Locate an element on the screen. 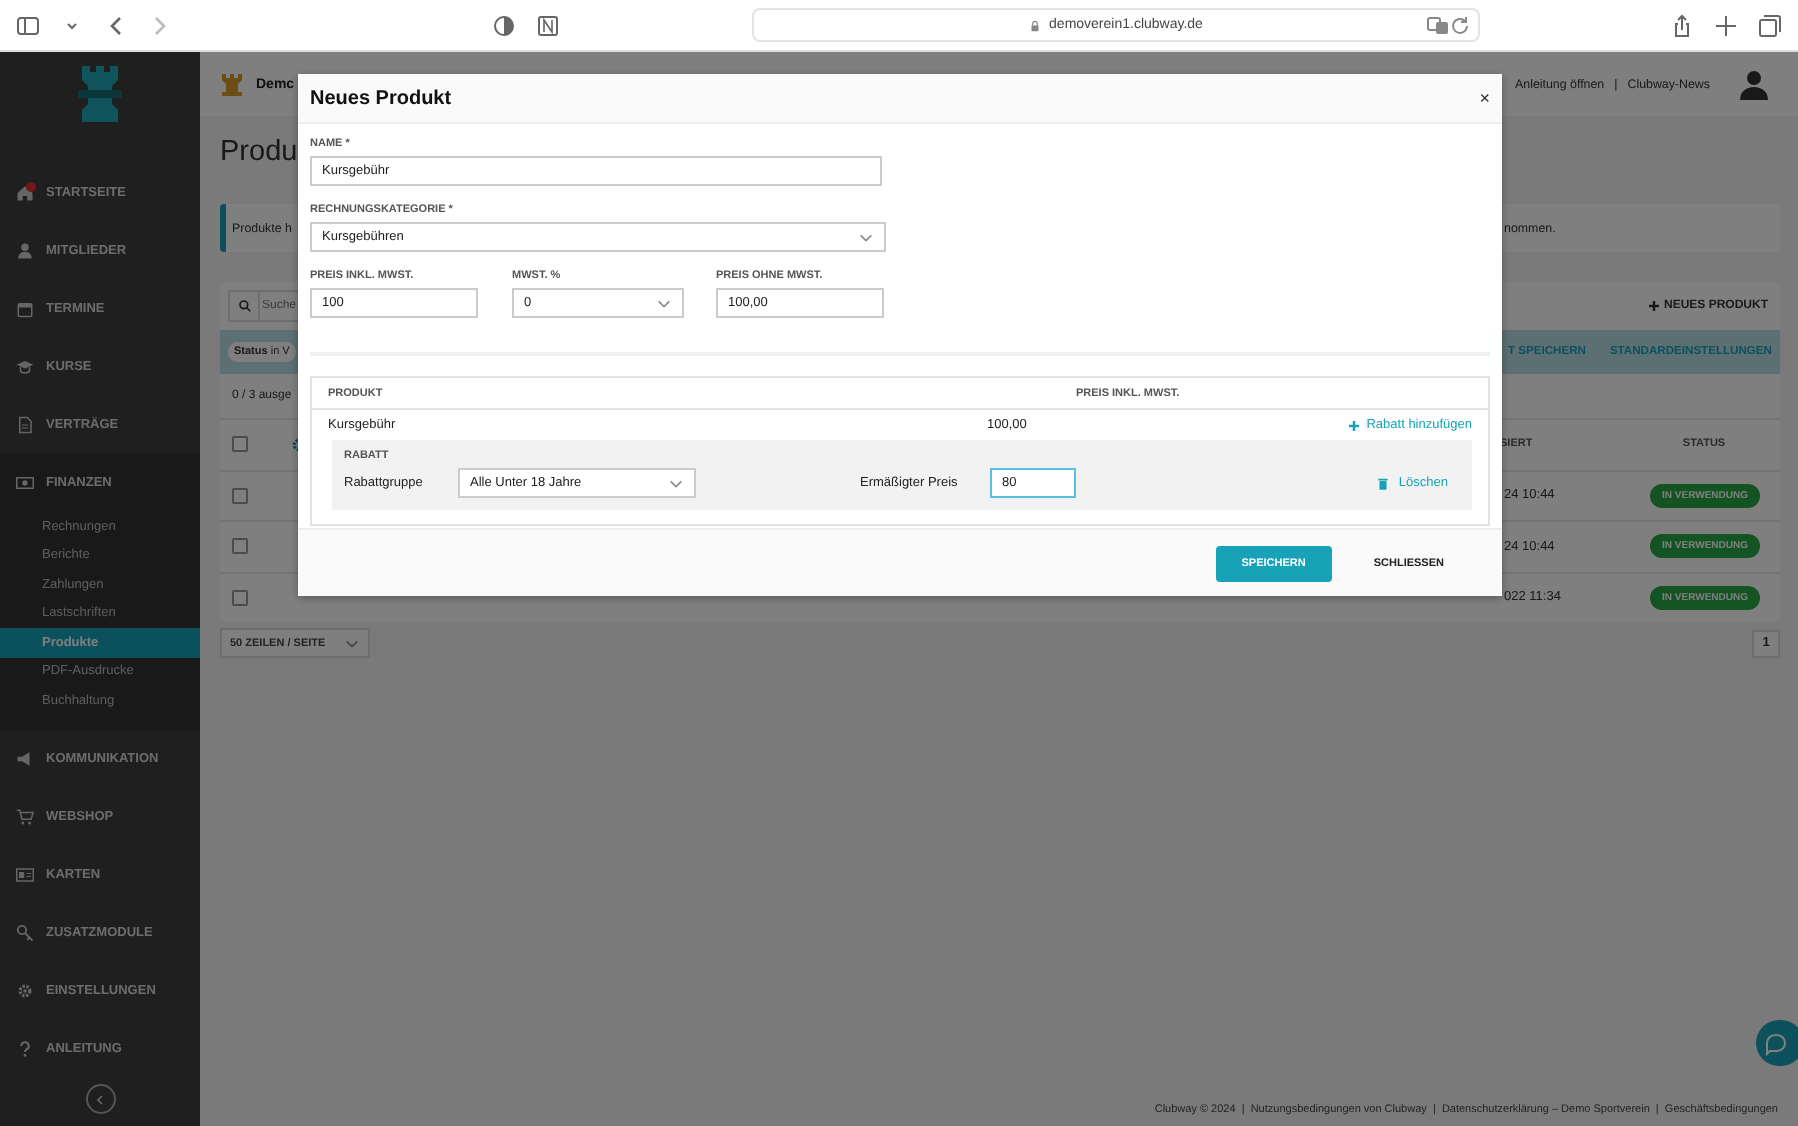 This screenshot has height=1126, width=1798. reload-icon is located at coordinates (1459, 25).